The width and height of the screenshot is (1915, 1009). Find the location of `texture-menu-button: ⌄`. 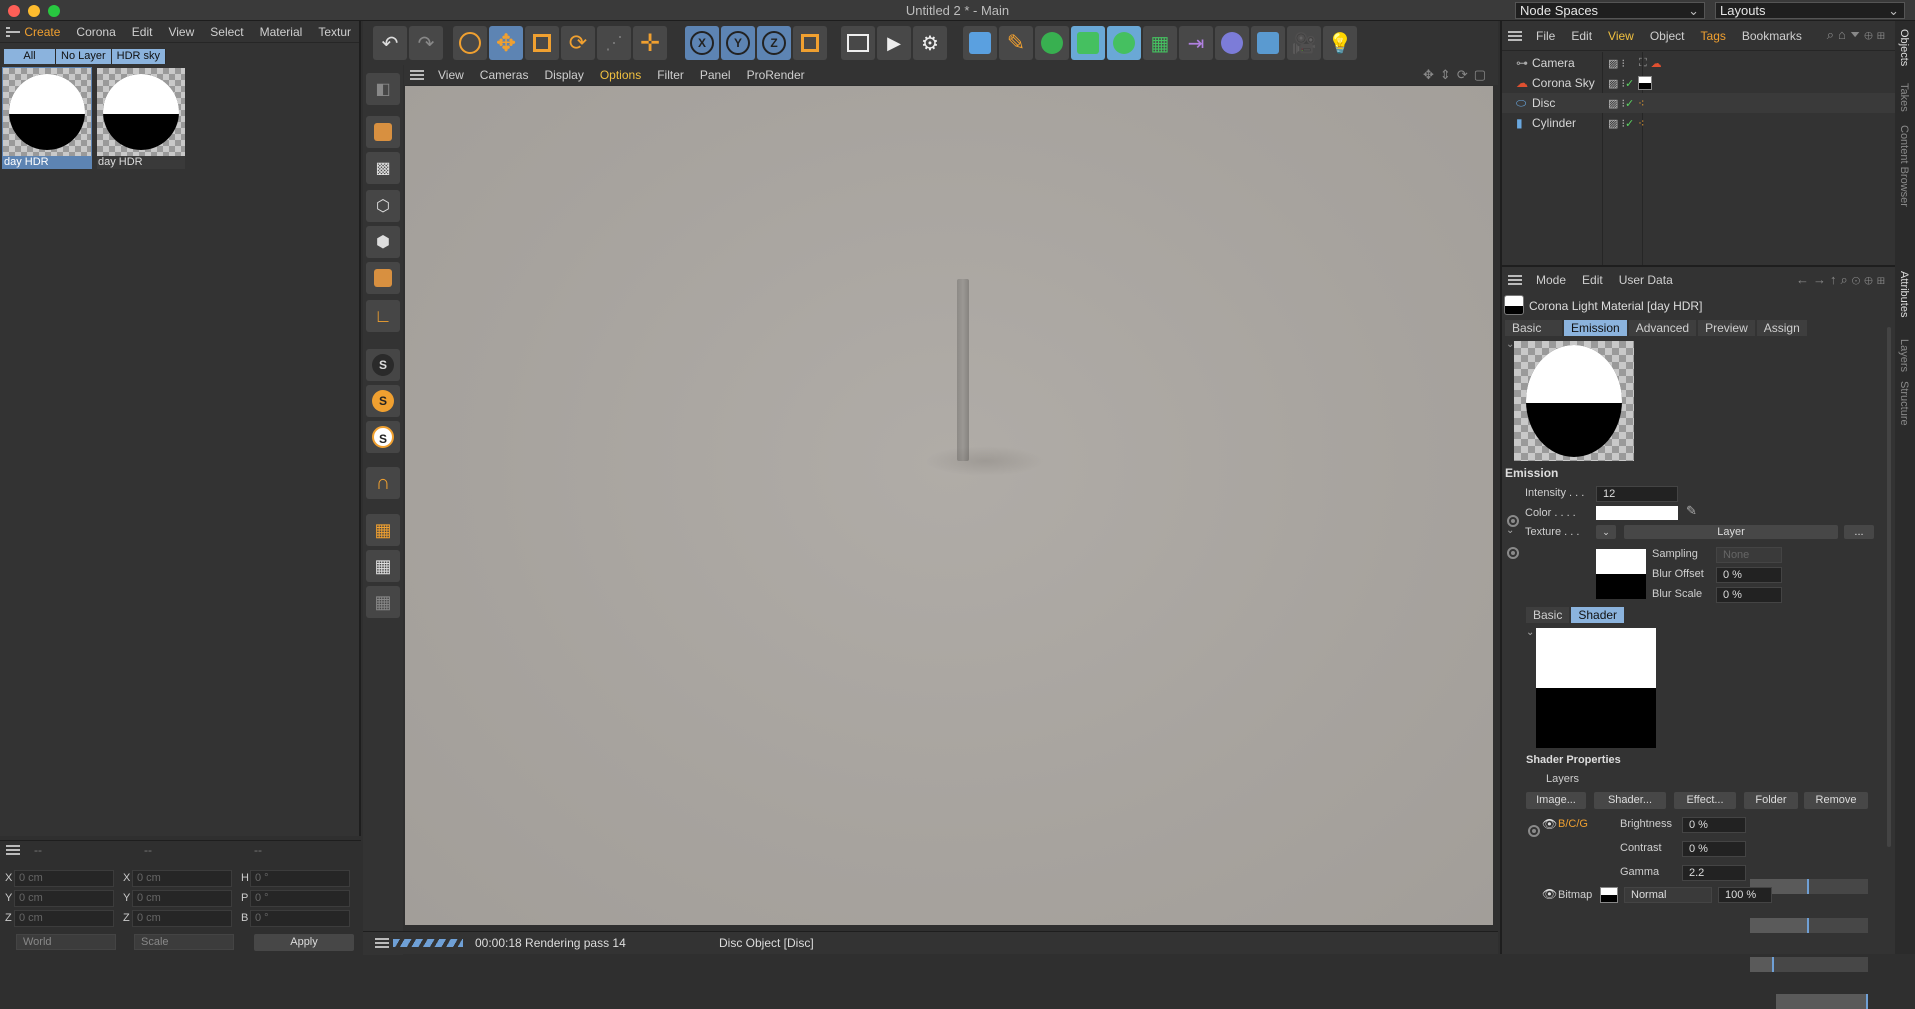

texture-menu-button: ⌄ is located at coordinates (1606, 532).